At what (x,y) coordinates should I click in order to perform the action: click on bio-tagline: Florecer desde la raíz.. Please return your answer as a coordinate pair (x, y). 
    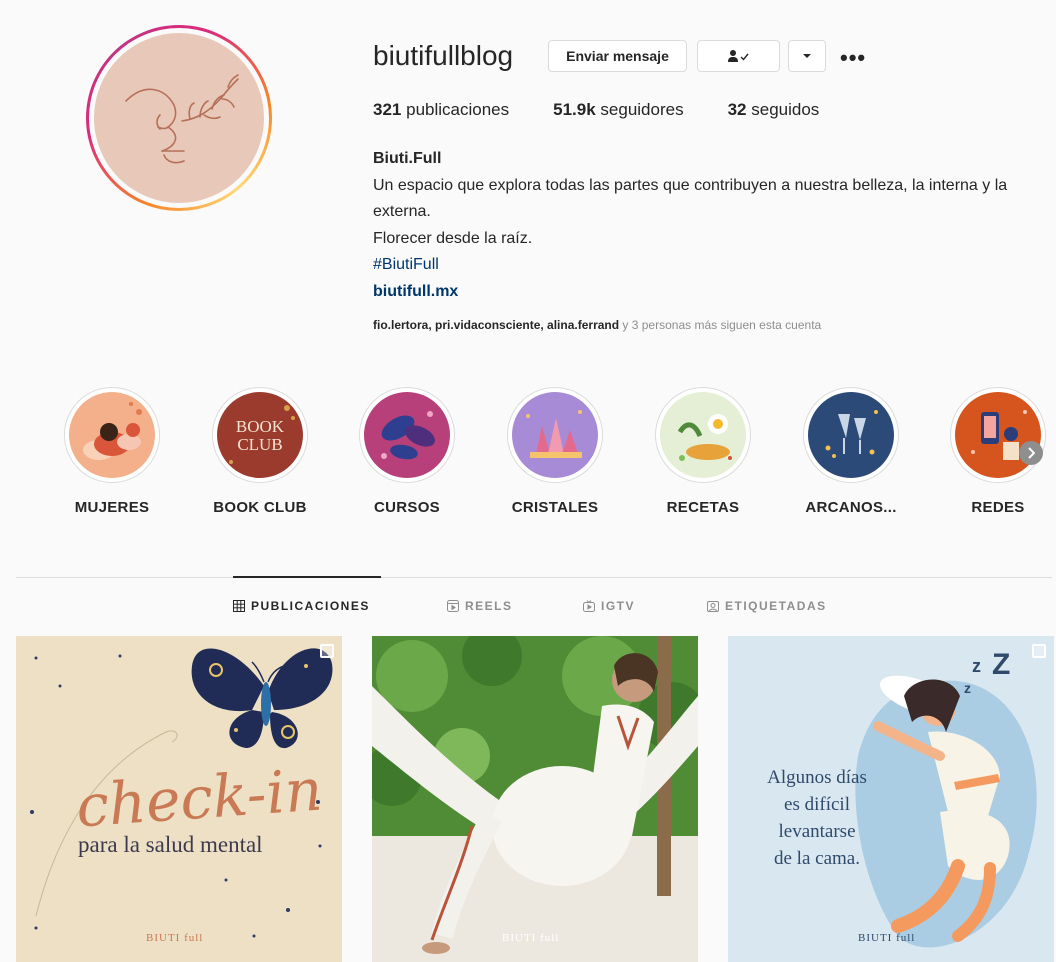
    Looking at the image, I should click on (453, 238).